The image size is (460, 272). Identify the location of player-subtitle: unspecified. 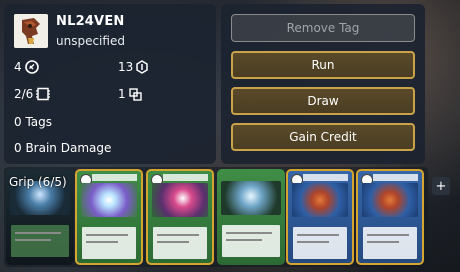
(90, 41).